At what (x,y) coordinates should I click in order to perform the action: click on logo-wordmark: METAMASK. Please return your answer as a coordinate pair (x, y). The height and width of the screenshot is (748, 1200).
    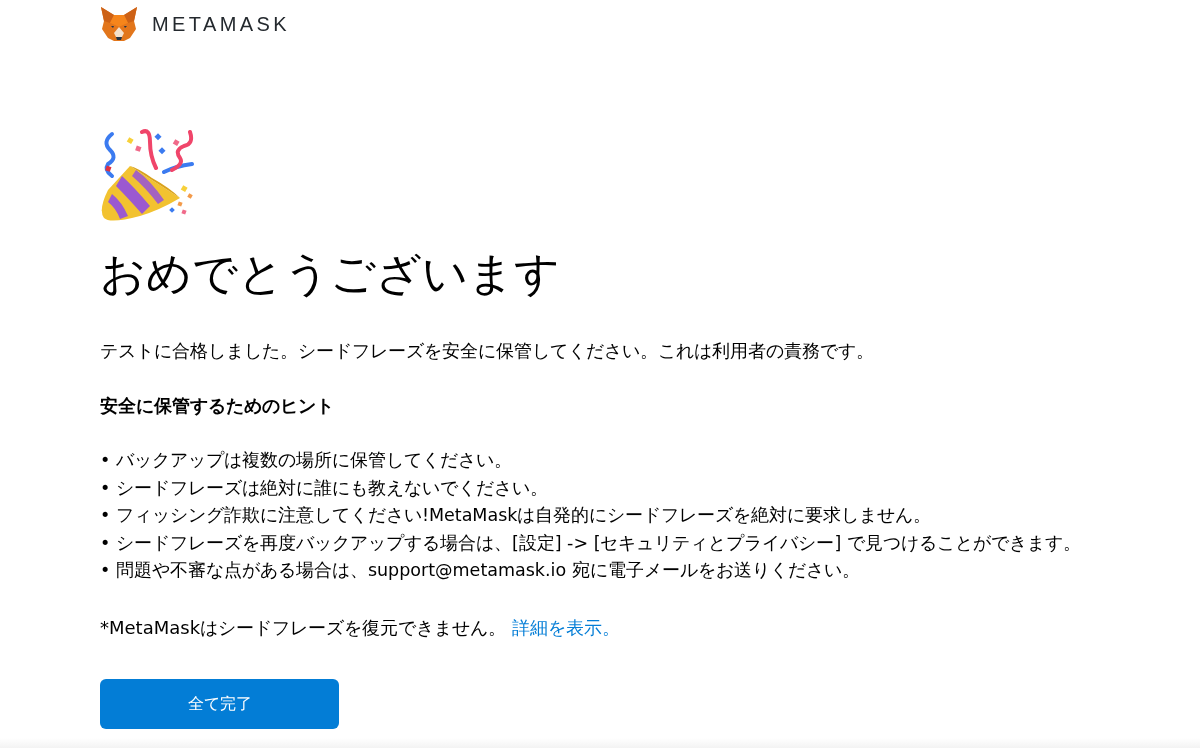
    Looking at the image, I should click on (221, 24).